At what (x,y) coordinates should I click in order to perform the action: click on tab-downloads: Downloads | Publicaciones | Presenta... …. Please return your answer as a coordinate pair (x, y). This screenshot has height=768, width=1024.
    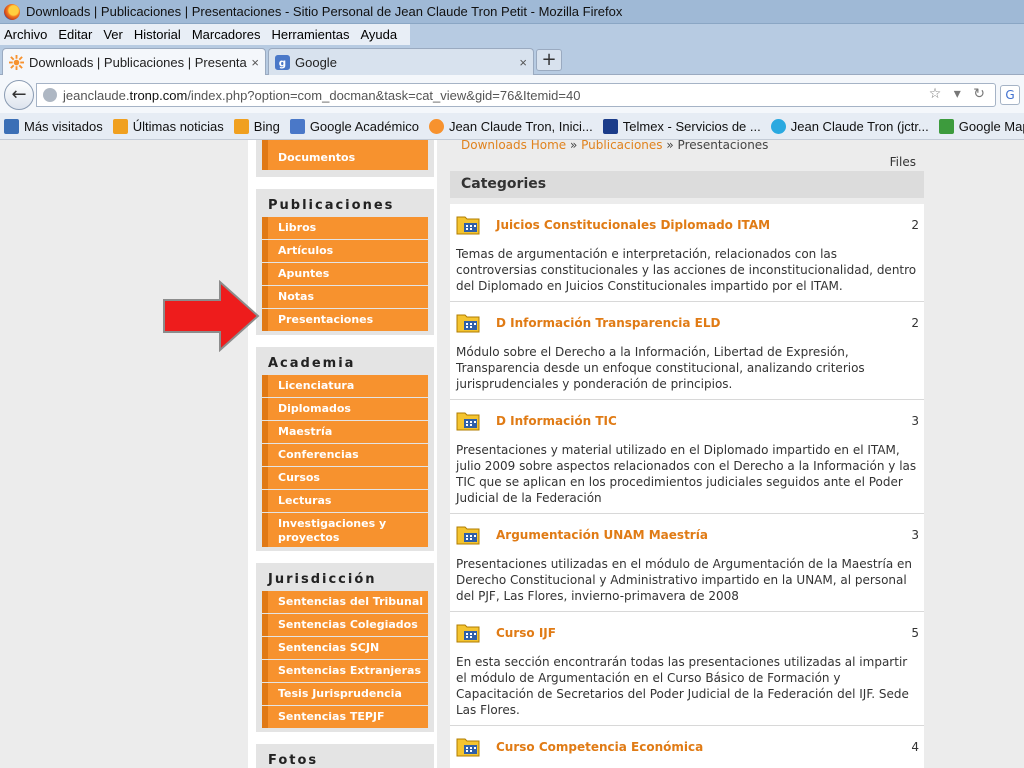
    Looking at the image, I should click on (134, 61).